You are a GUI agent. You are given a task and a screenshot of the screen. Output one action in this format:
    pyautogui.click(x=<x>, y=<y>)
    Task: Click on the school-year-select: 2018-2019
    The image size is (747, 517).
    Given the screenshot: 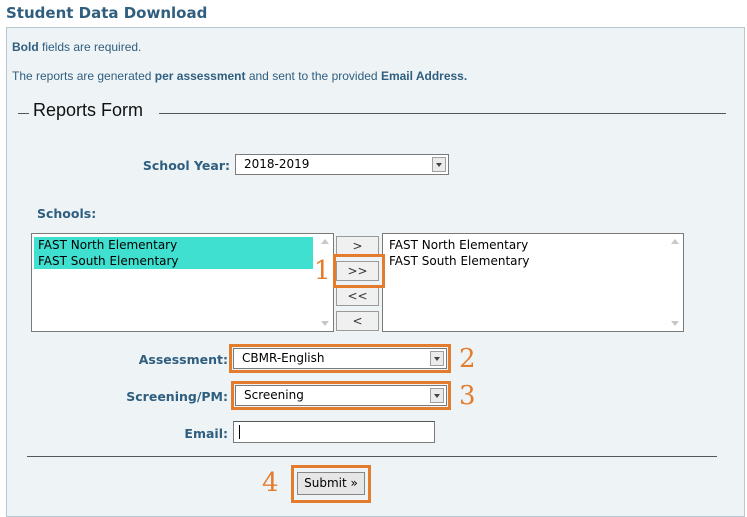 What is the action you would take?
    pyautogui.click(x=342, y=164)
    